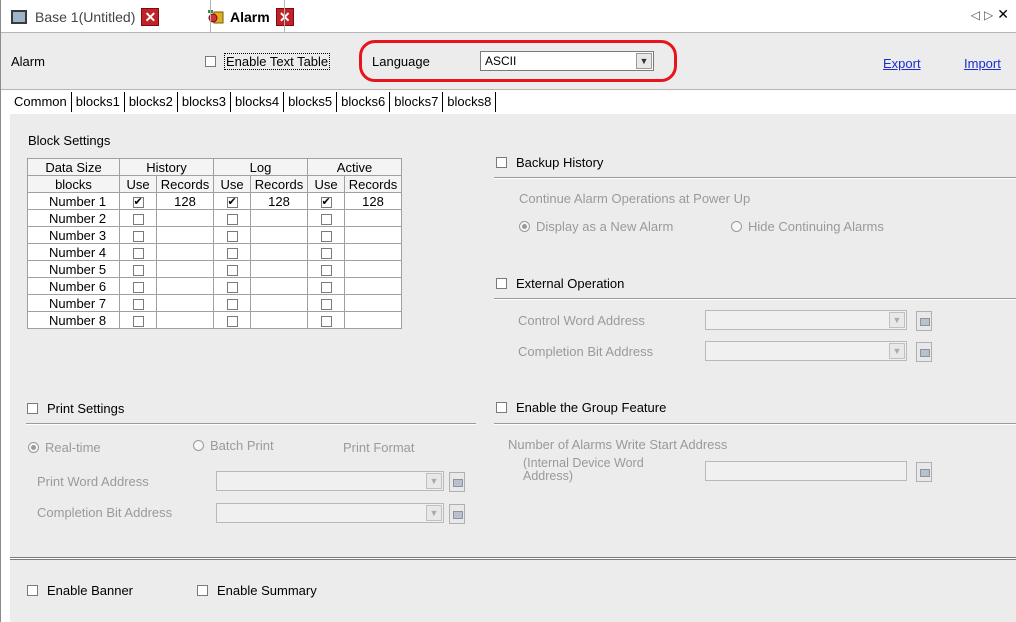 The width and height of the screenshot is (1016, 622). What do you see at coordinates (330, 513) in the screenshot?
I see `print-completion-bit-select: ▼` at bounding box center [330, 513].